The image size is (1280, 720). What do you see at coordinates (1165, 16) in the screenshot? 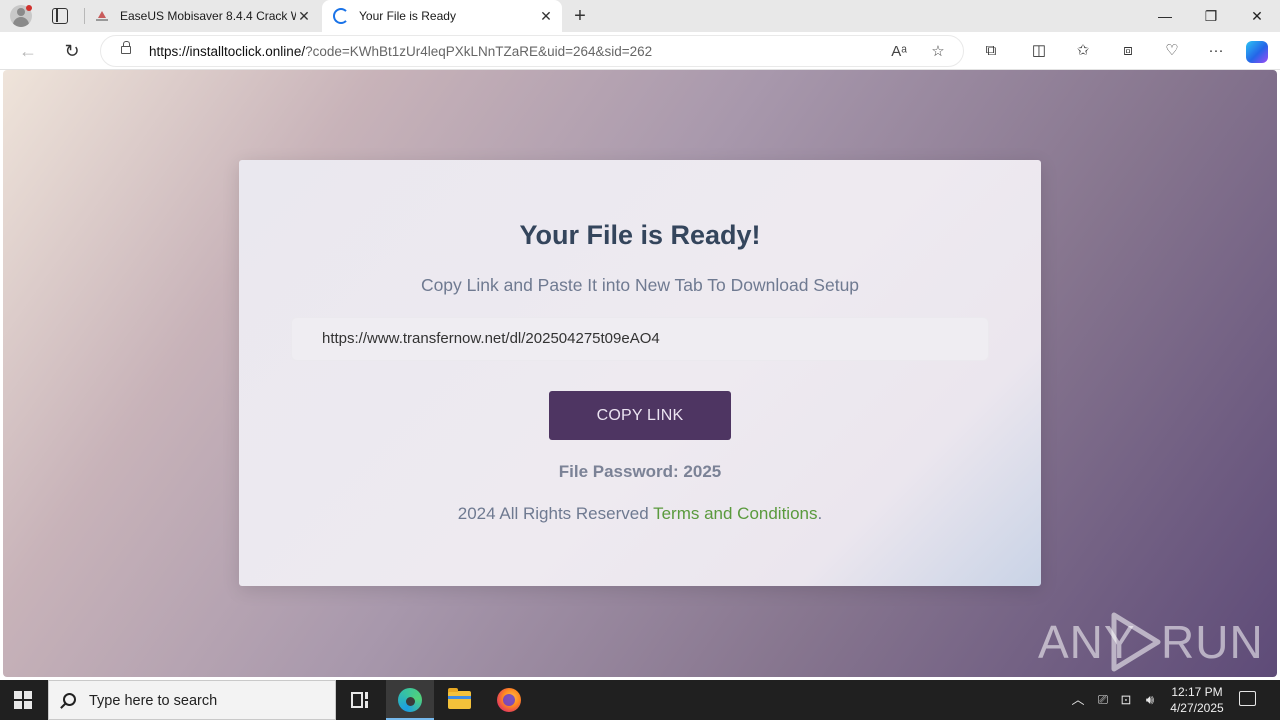
I see `minimize-icon: —` at bounding box center [1165, 16].